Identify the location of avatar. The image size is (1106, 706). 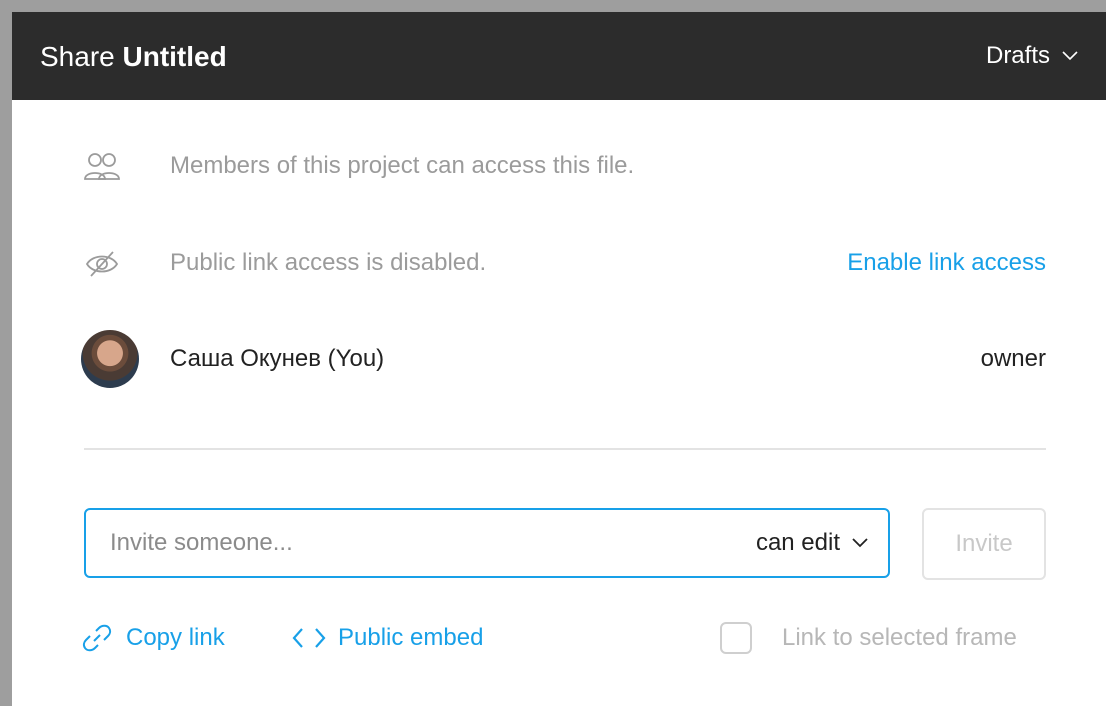
(110, 359).